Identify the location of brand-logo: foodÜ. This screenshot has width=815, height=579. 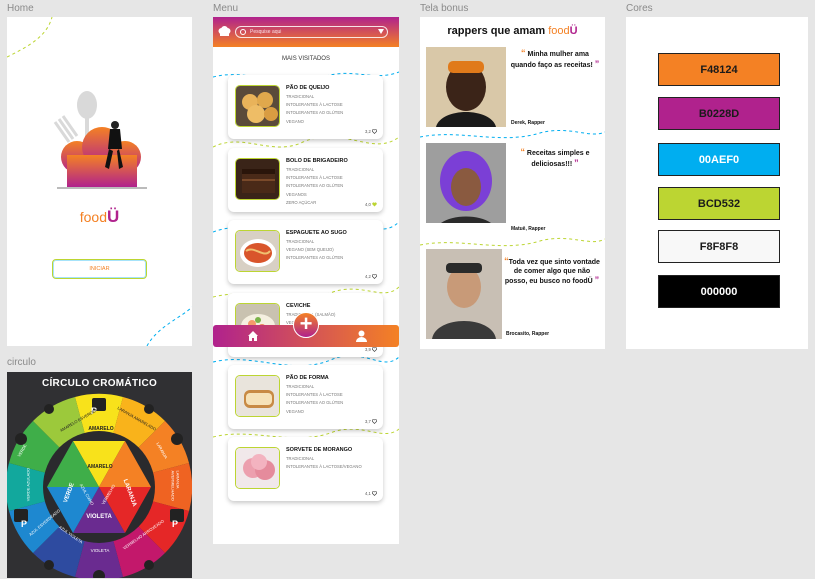
(99, 216).